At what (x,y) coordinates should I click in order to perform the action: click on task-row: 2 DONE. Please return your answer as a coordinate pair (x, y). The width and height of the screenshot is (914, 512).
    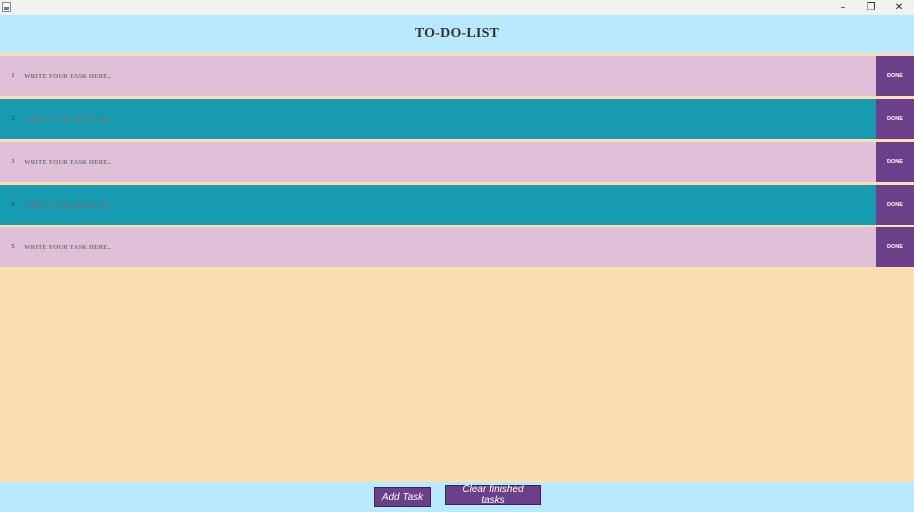
    Looking at the image, I should click on (457, 119).